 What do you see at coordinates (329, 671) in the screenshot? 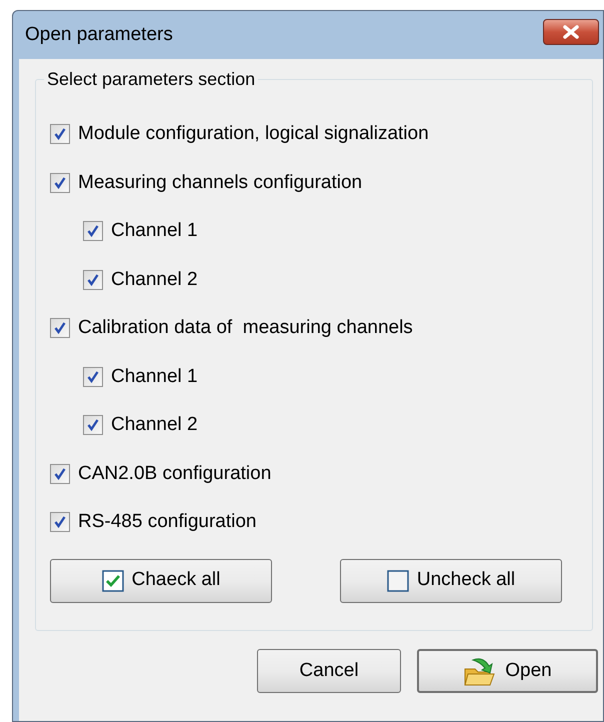
I see `button: Cancel` at bounding box center [329, 671].